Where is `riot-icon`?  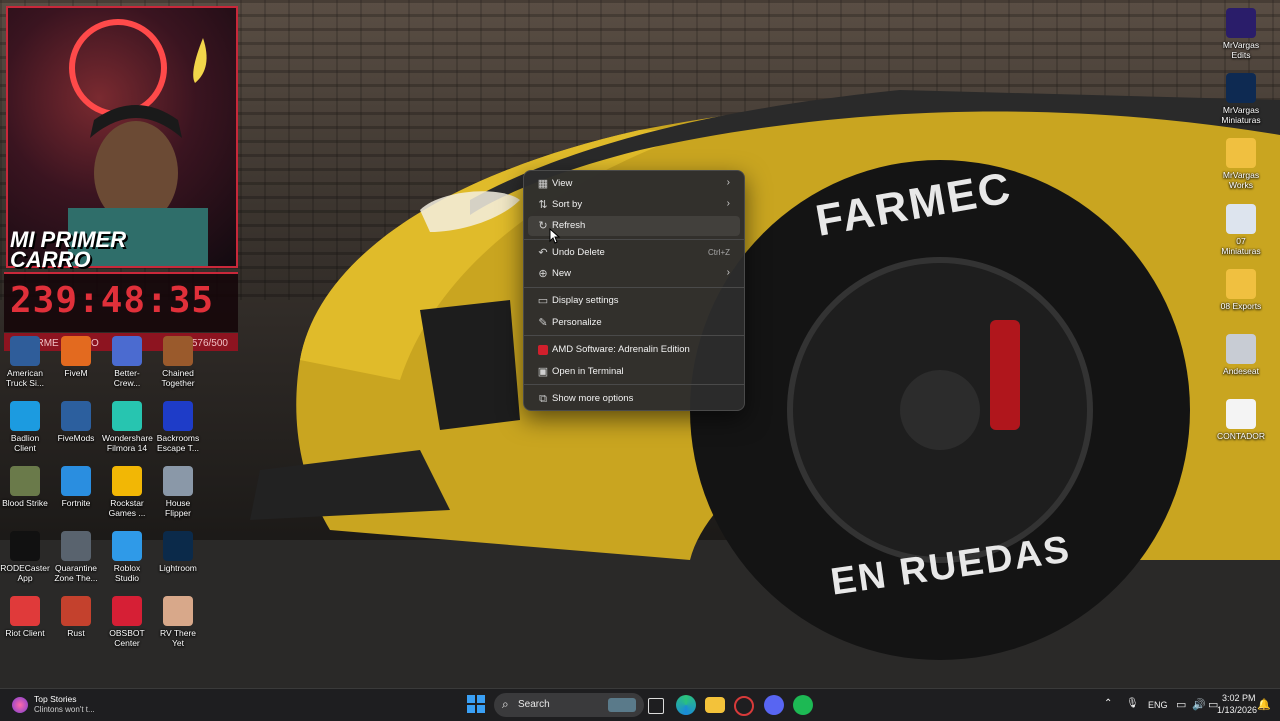
riot-icon is located at coordinates (25, 611).